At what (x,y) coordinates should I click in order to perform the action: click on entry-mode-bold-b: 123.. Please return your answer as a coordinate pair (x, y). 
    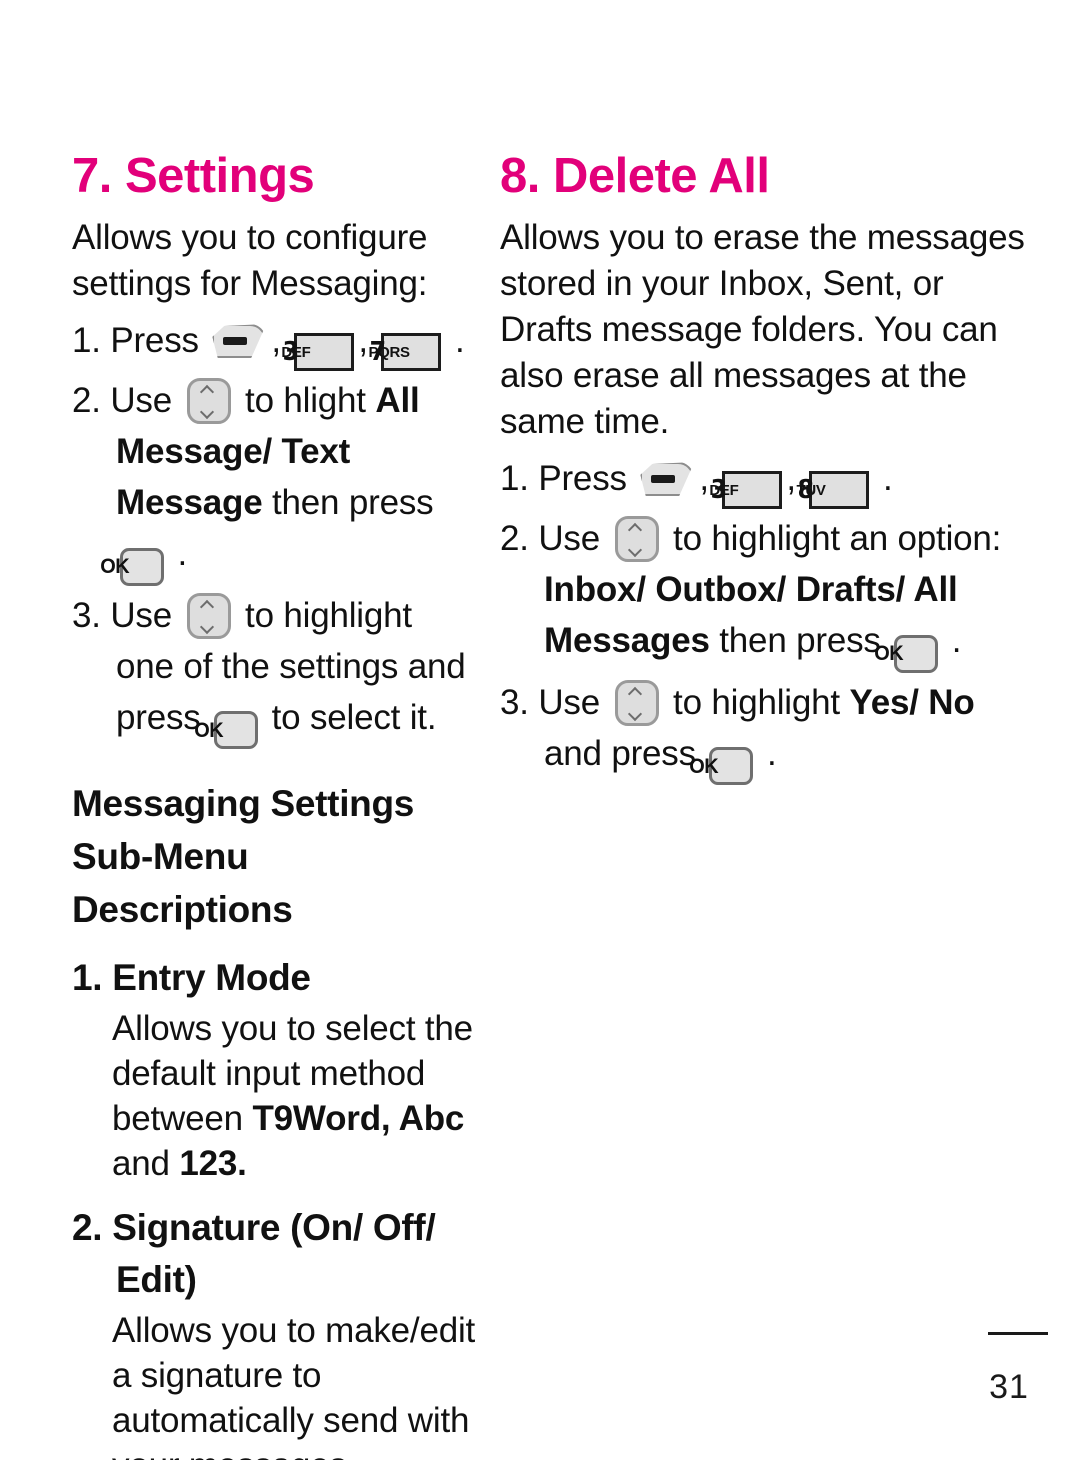
    Looking at the image, I should click on (213, 1163).